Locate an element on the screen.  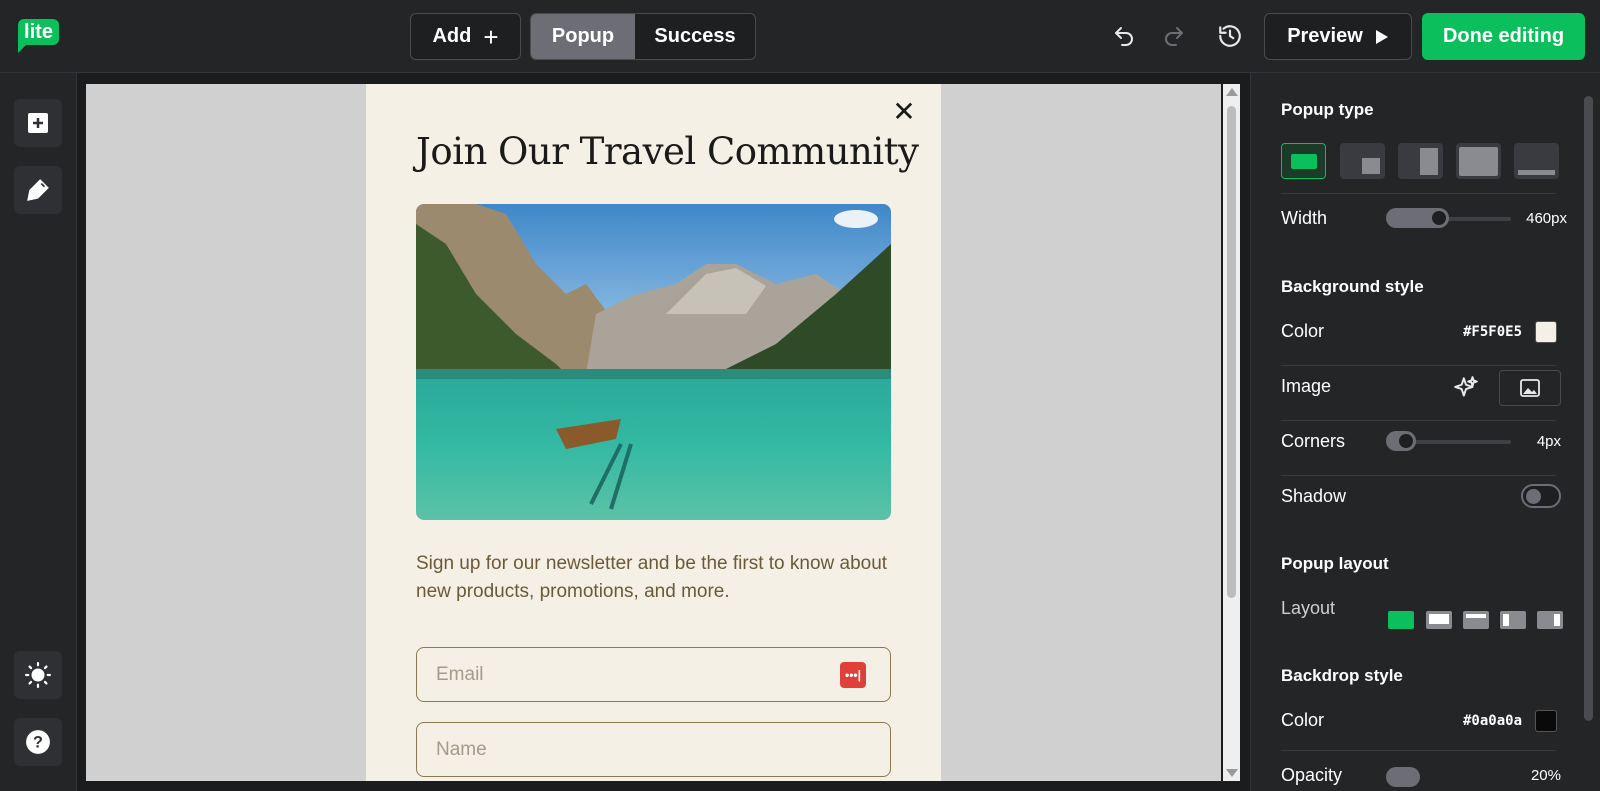
theme-sun-icon is located at coordinates (38, 675).